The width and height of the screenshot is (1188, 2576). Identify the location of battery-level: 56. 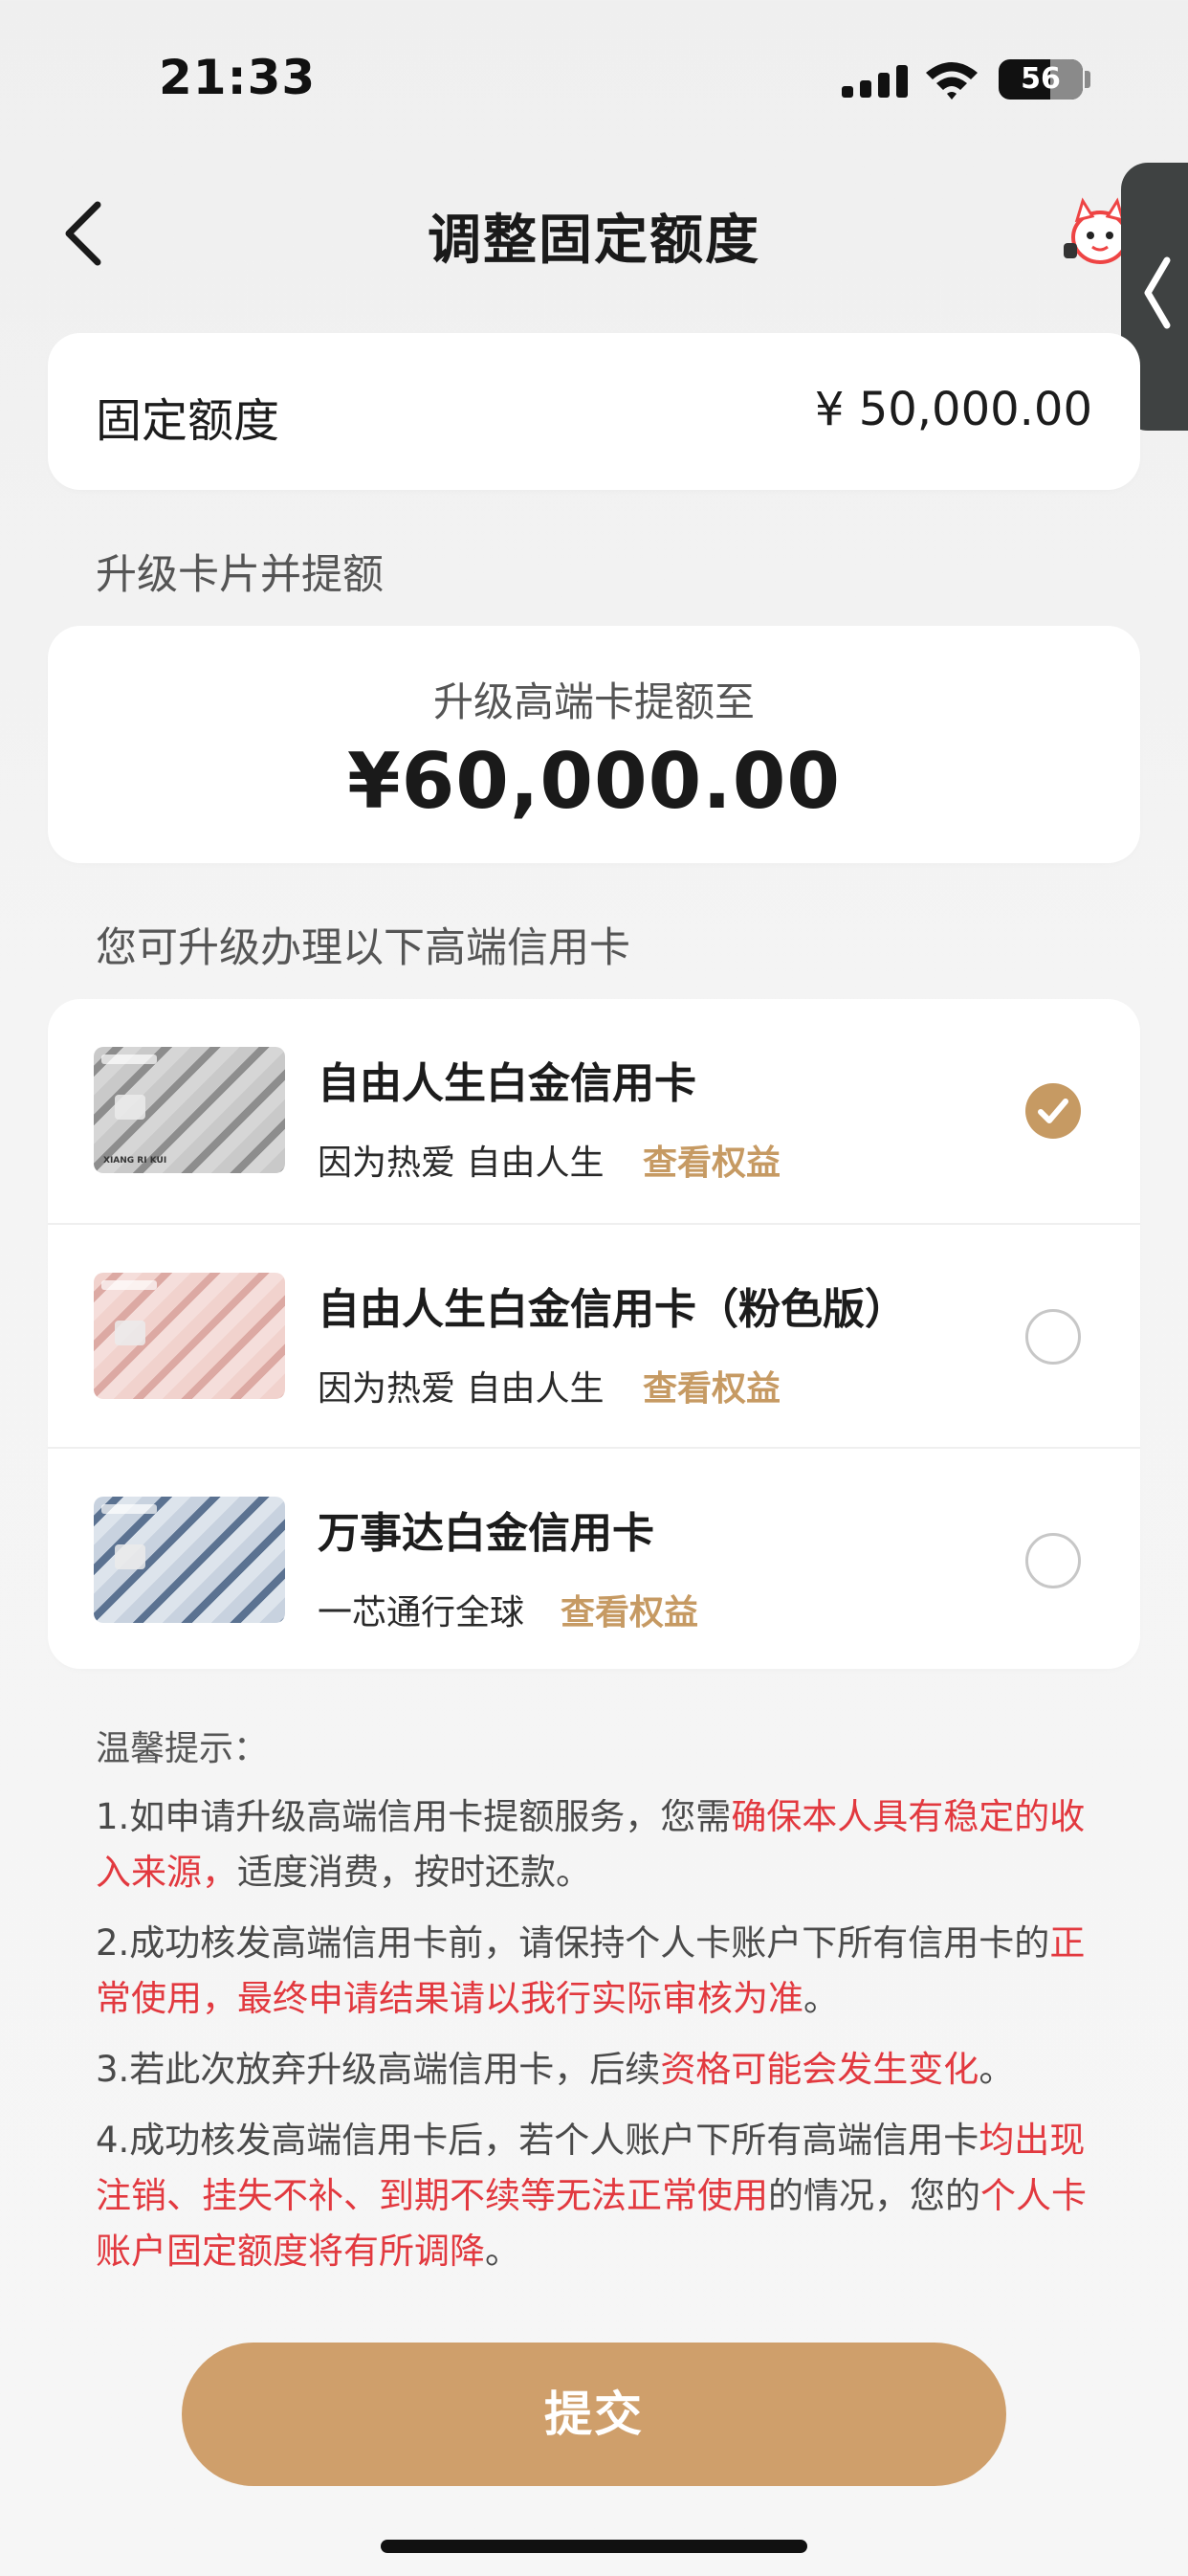
(1041, 79).